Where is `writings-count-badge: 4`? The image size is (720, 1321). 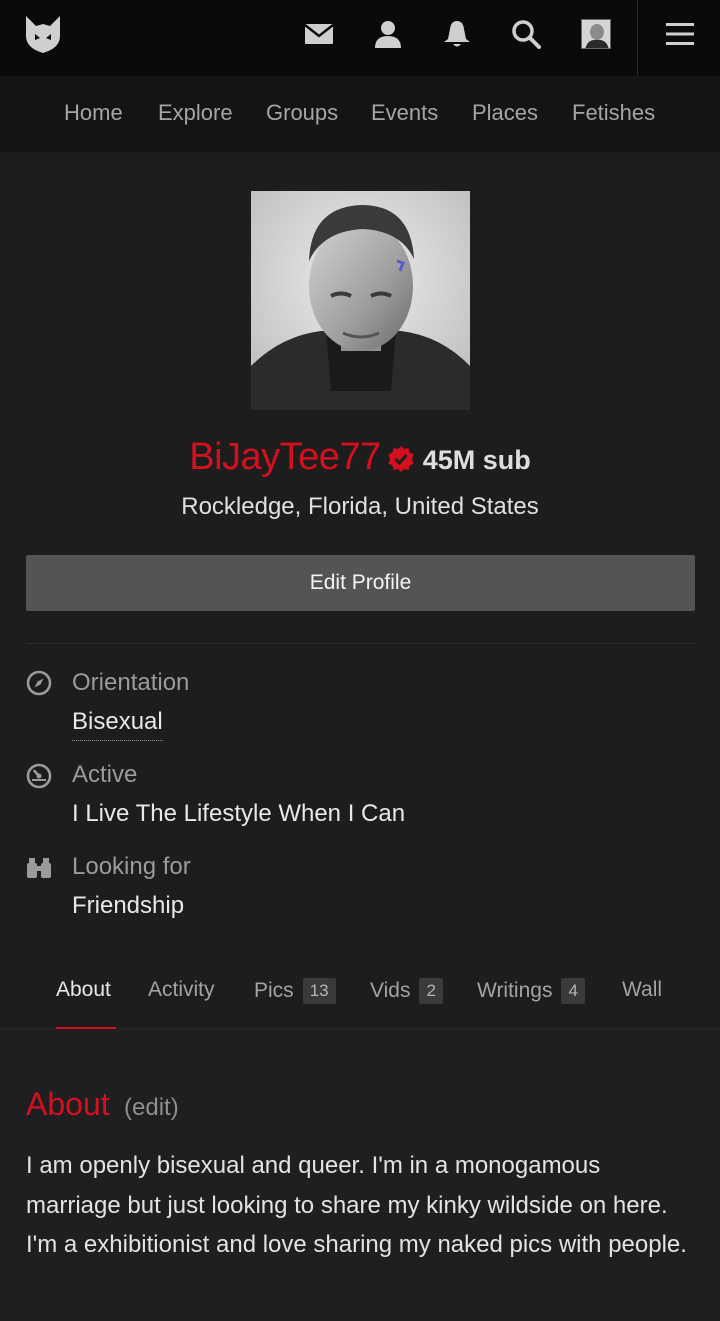 writings-count-badge: 4 is located at coordinates (573, 991).